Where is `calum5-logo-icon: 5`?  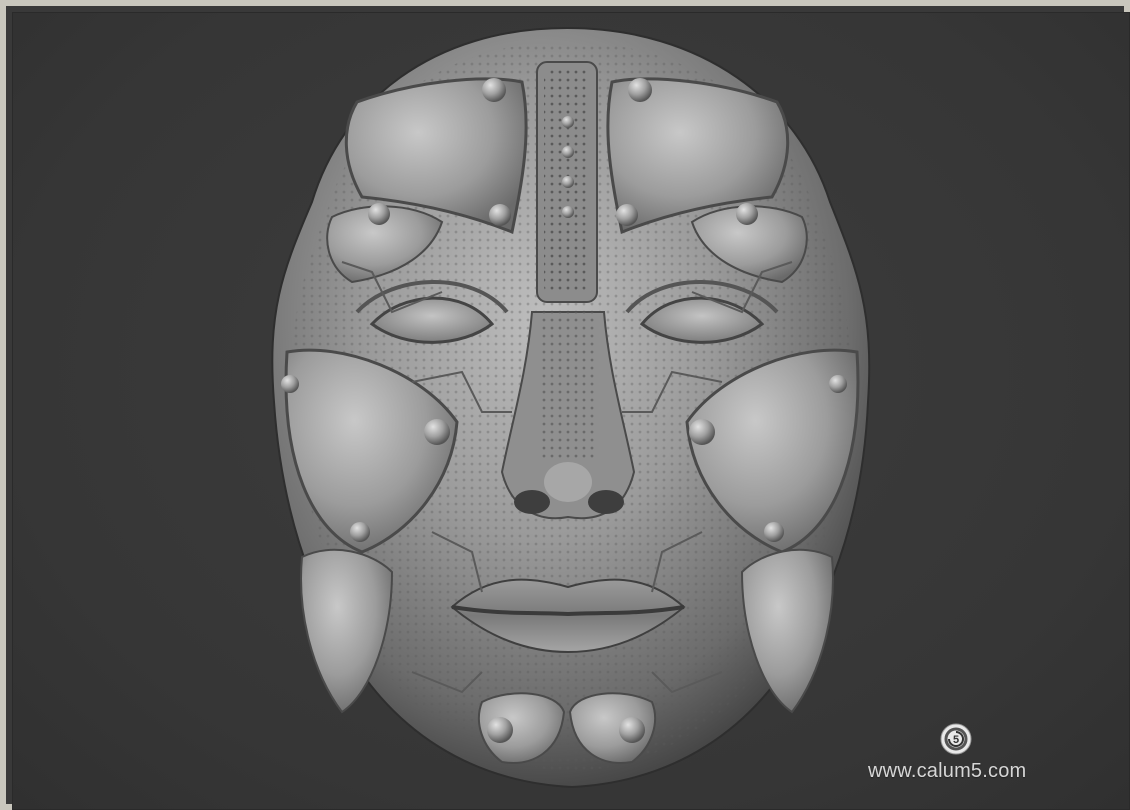
calum5-logo-icon: 5 is located at coordinates (956, 739).